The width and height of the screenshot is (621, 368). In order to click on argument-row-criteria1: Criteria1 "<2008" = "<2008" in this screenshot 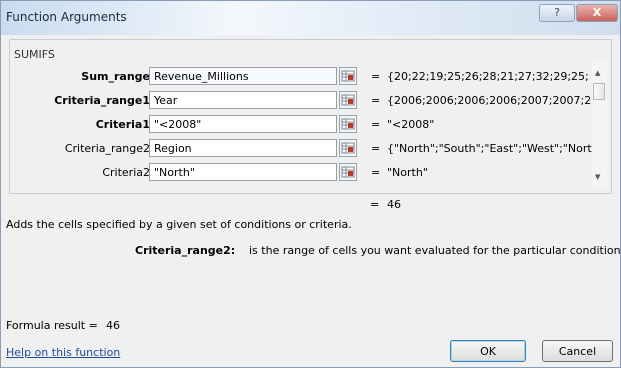, I will do `click(304, 125)`.